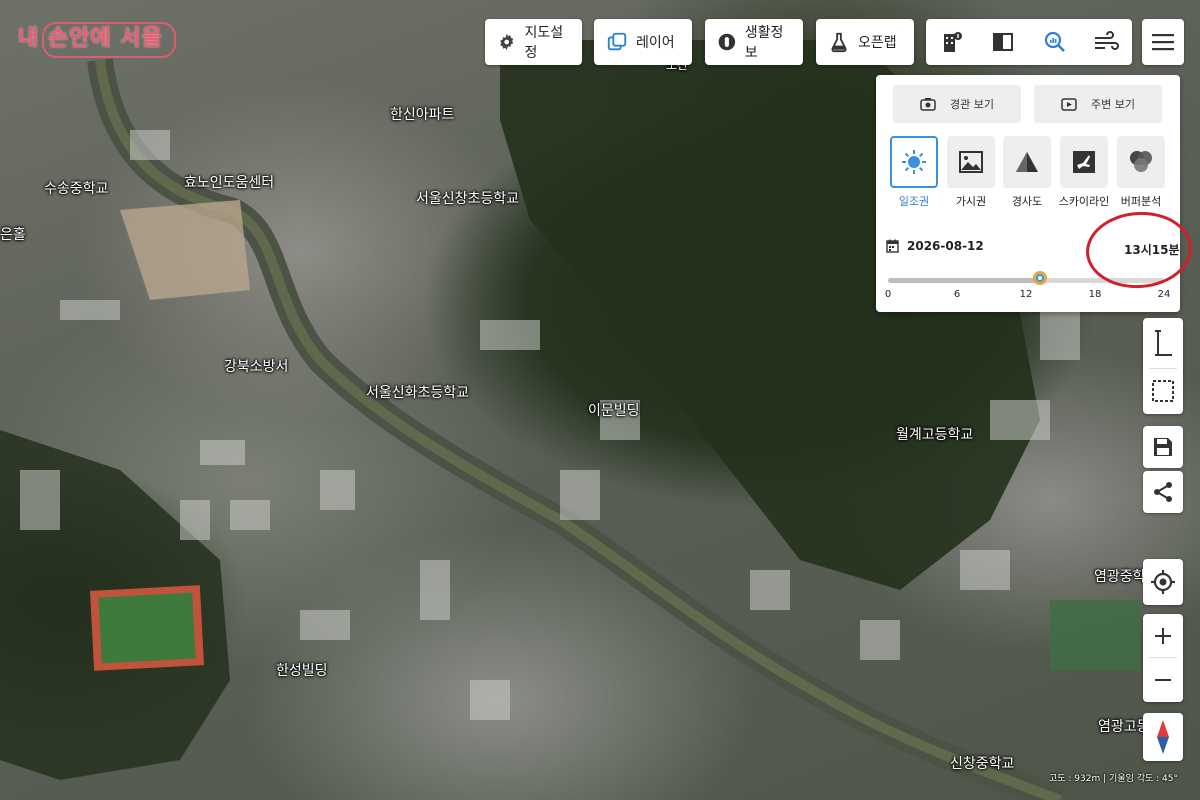  I want to click on measure-height-button, so click(1163, 343).